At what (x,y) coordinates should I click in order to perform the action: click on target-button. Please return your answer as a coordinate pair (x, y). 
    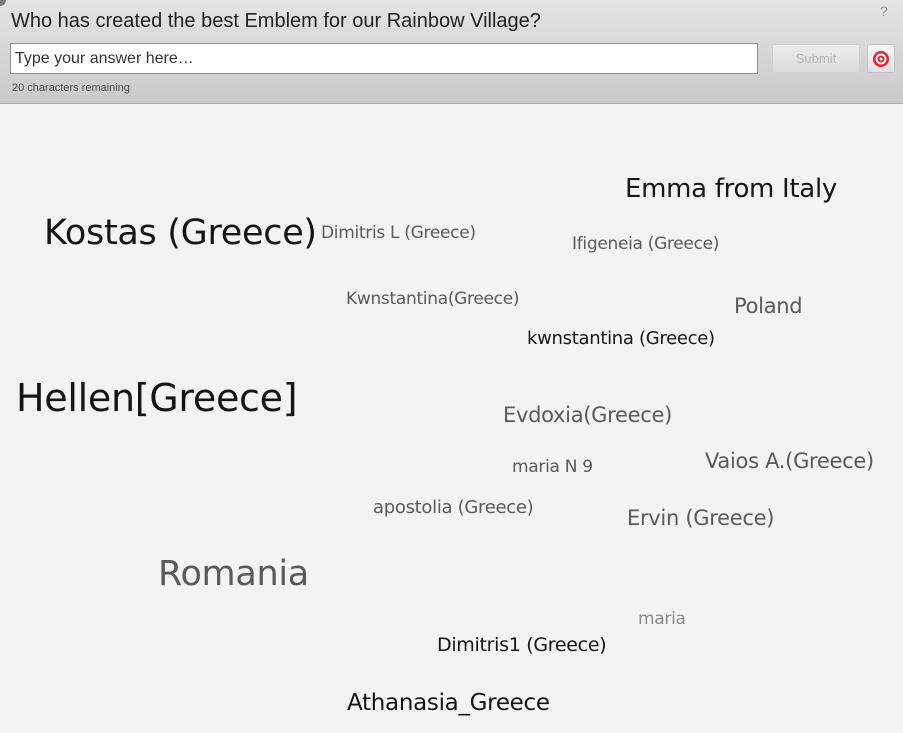
    Looking at the image, I should click on (881, 58).